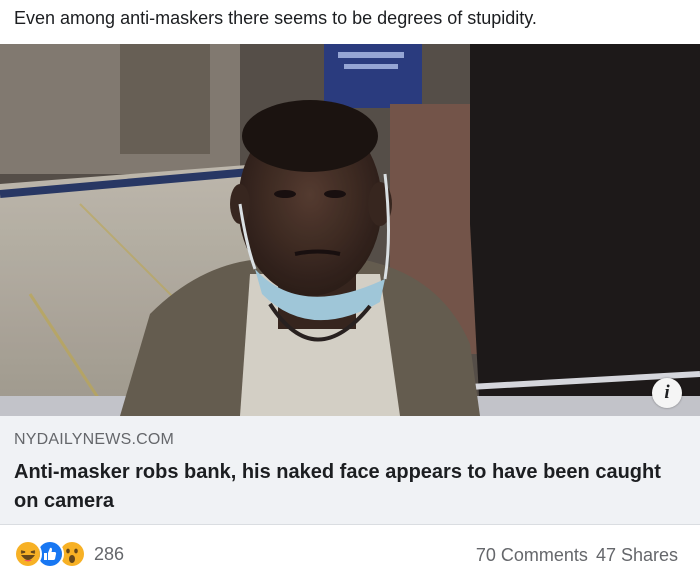 The height and width of the screenshot is (582, 700). Describe the element at coordinates (109, 553) in the screenshot. I see `reaction-count: 286` at that location.